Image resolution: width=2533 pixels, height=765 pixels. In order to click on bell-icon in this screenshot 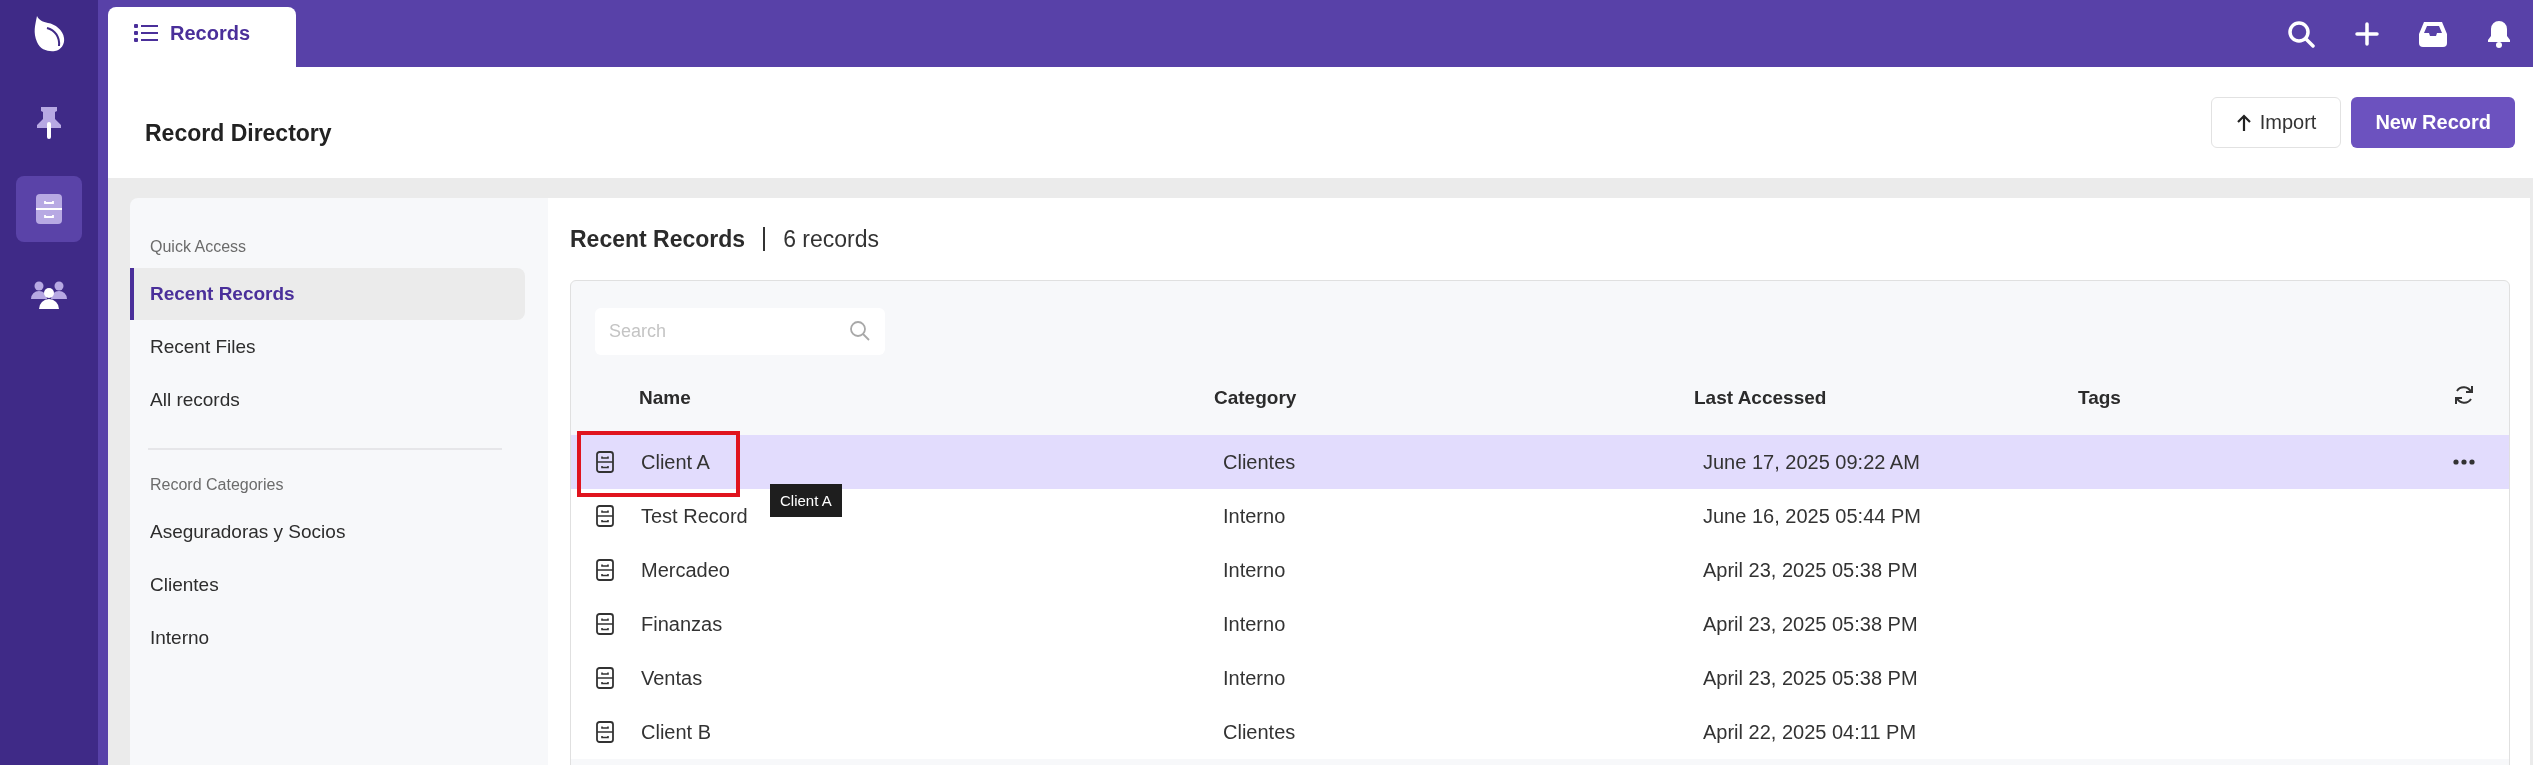, I will do `click(2499, 33)`.